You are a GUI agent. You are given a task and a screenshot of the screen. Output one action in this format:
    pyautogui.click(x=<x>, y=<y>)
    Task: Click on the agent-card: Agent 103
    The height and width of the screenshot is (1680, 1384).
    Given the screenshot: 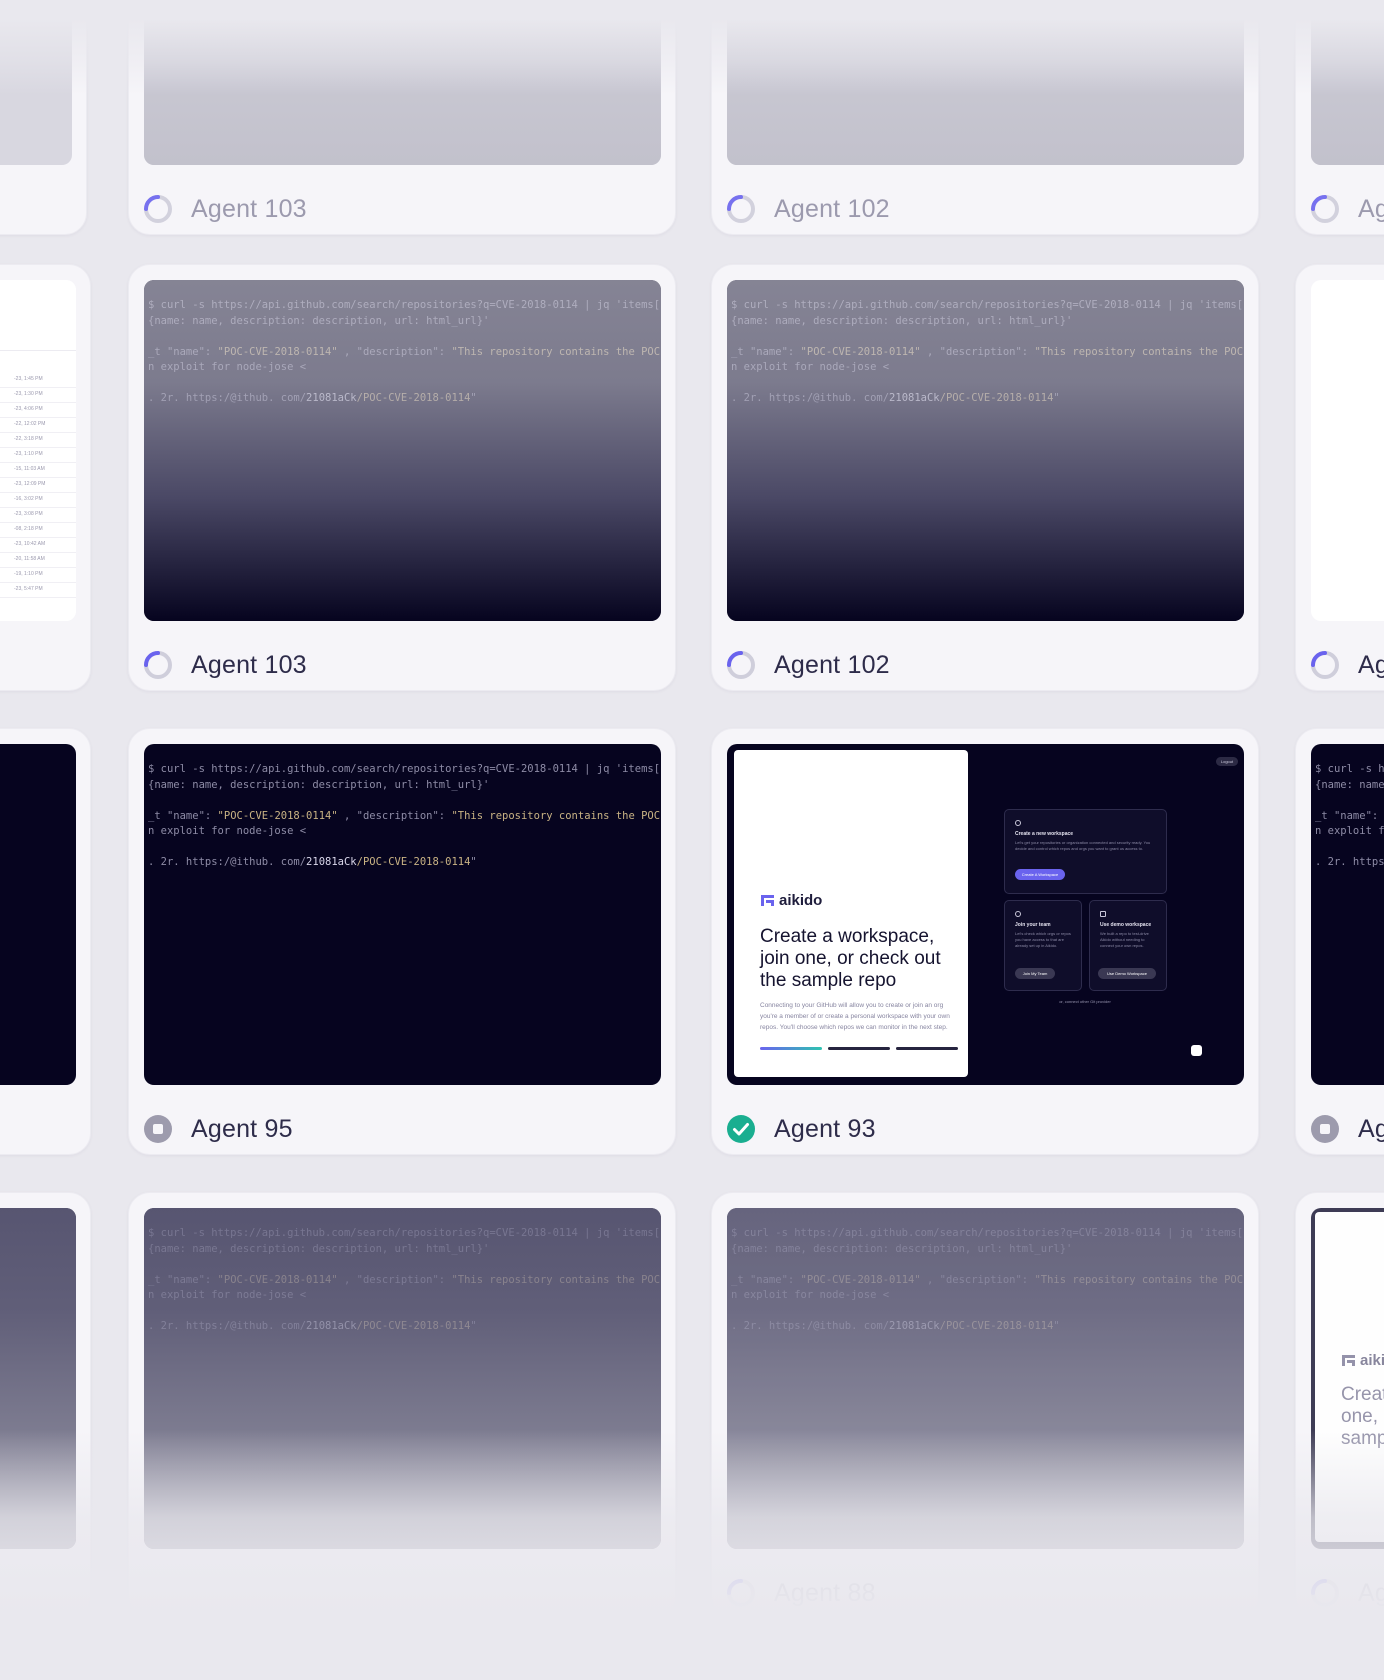 What is the action you would take?
    pyautogui.click(x=402, y=117)
    